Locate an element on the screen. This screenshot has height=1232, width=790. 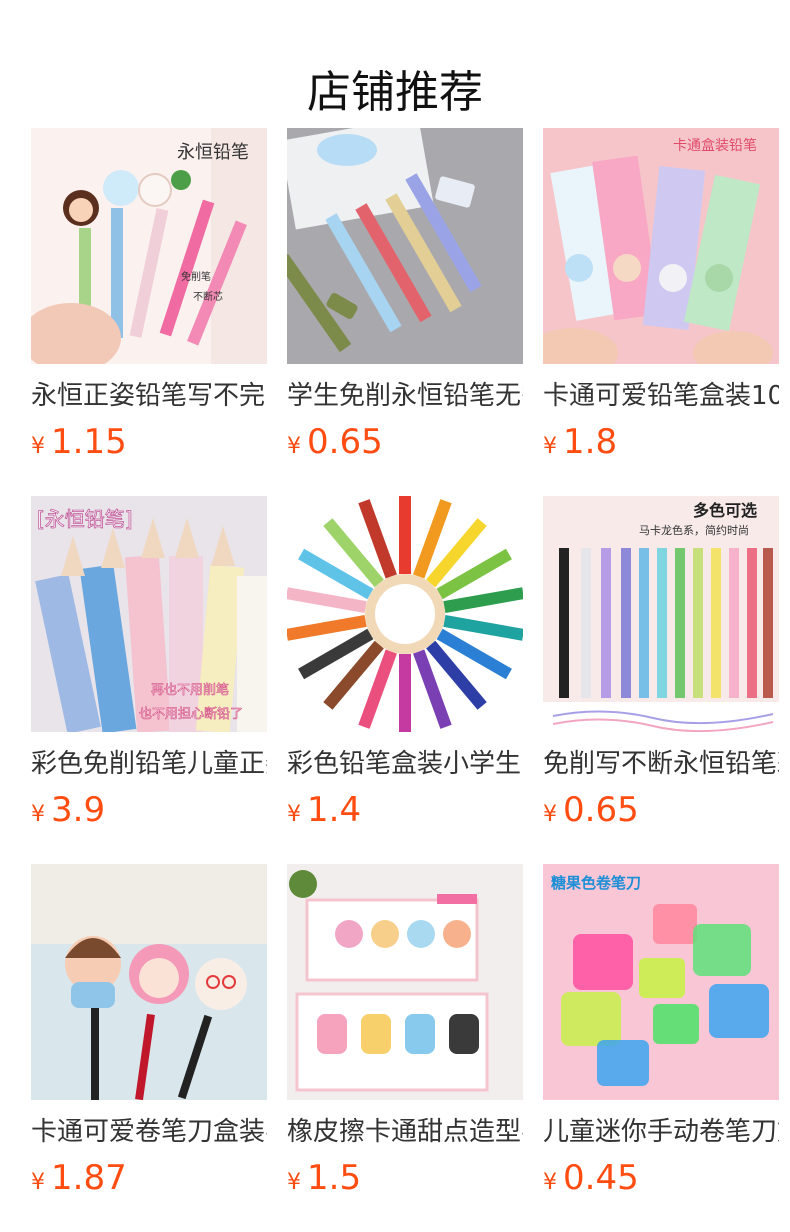
price-row: ¥3.9 is located at coordinates (149, 810).